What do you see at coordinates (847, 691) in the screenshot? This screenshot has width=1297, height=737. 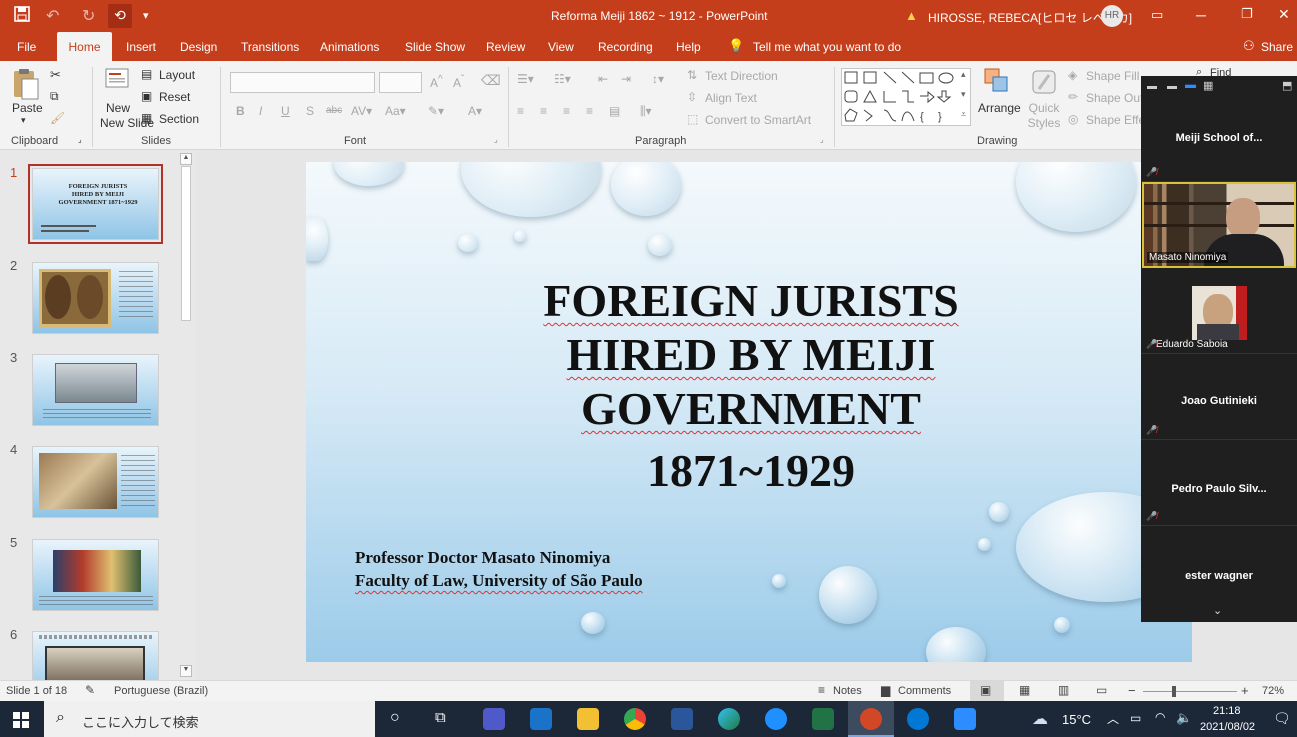 I see `notes-button: Notes` at bounding box center [847, 691].